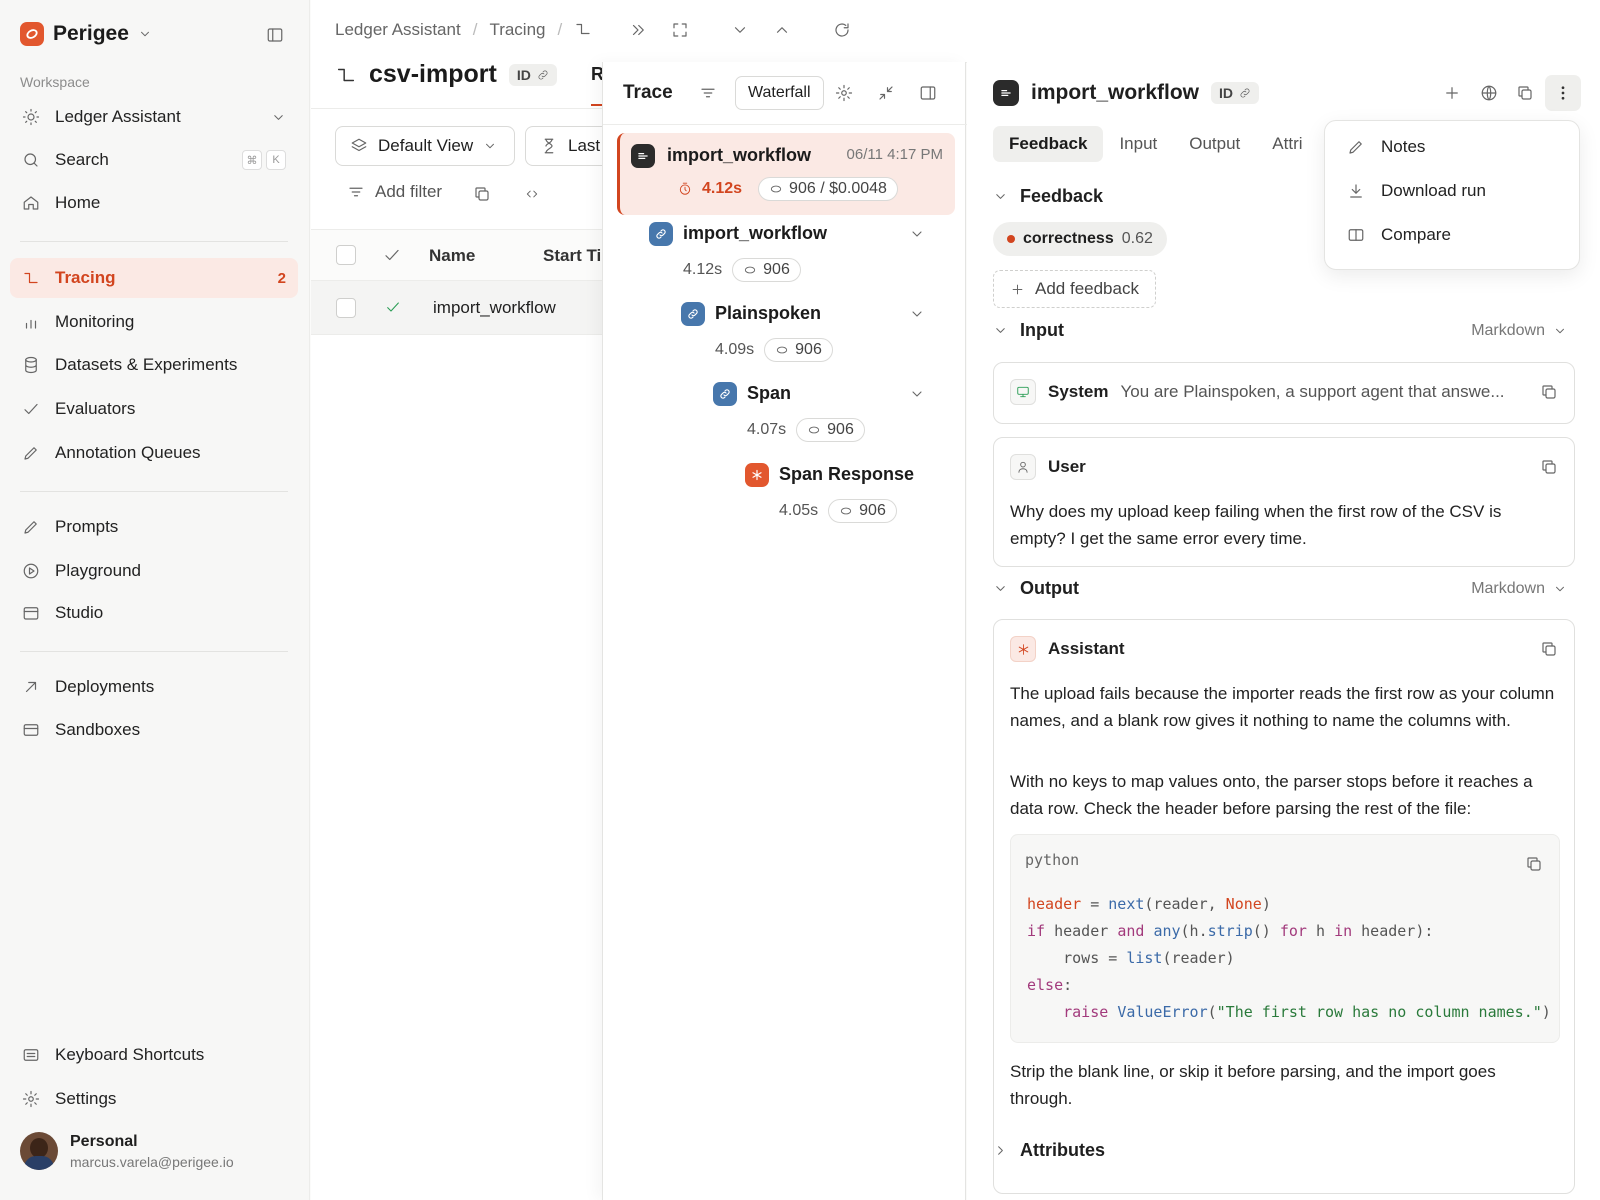 This screenshot has height=1200, width=1600. I want to click on token-badge: 906, so click(862, 511).